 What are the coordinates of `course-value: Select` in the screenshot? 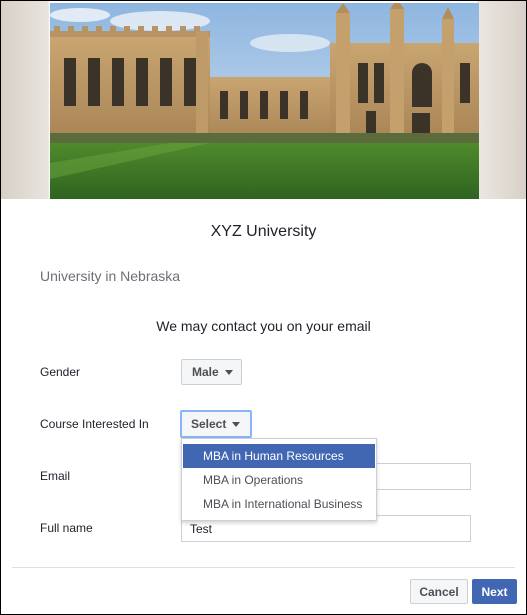 It's located at (209, 424).